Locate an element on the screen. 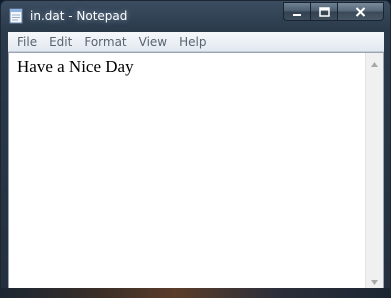  window-title: in.dat - Notepad is located at coordinates (79, 16).